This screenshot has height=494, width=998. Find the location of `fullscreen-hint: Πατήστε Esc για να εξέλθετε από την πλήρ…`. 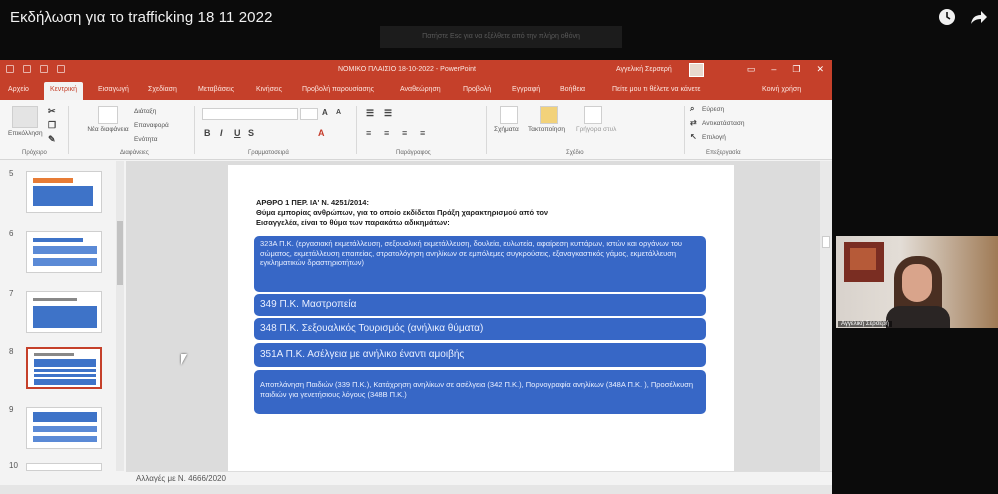

fullscreen-hint: Πατήστε Esc για να εξέλθετε από την πλήρ… is located at coordinates (501, 37).